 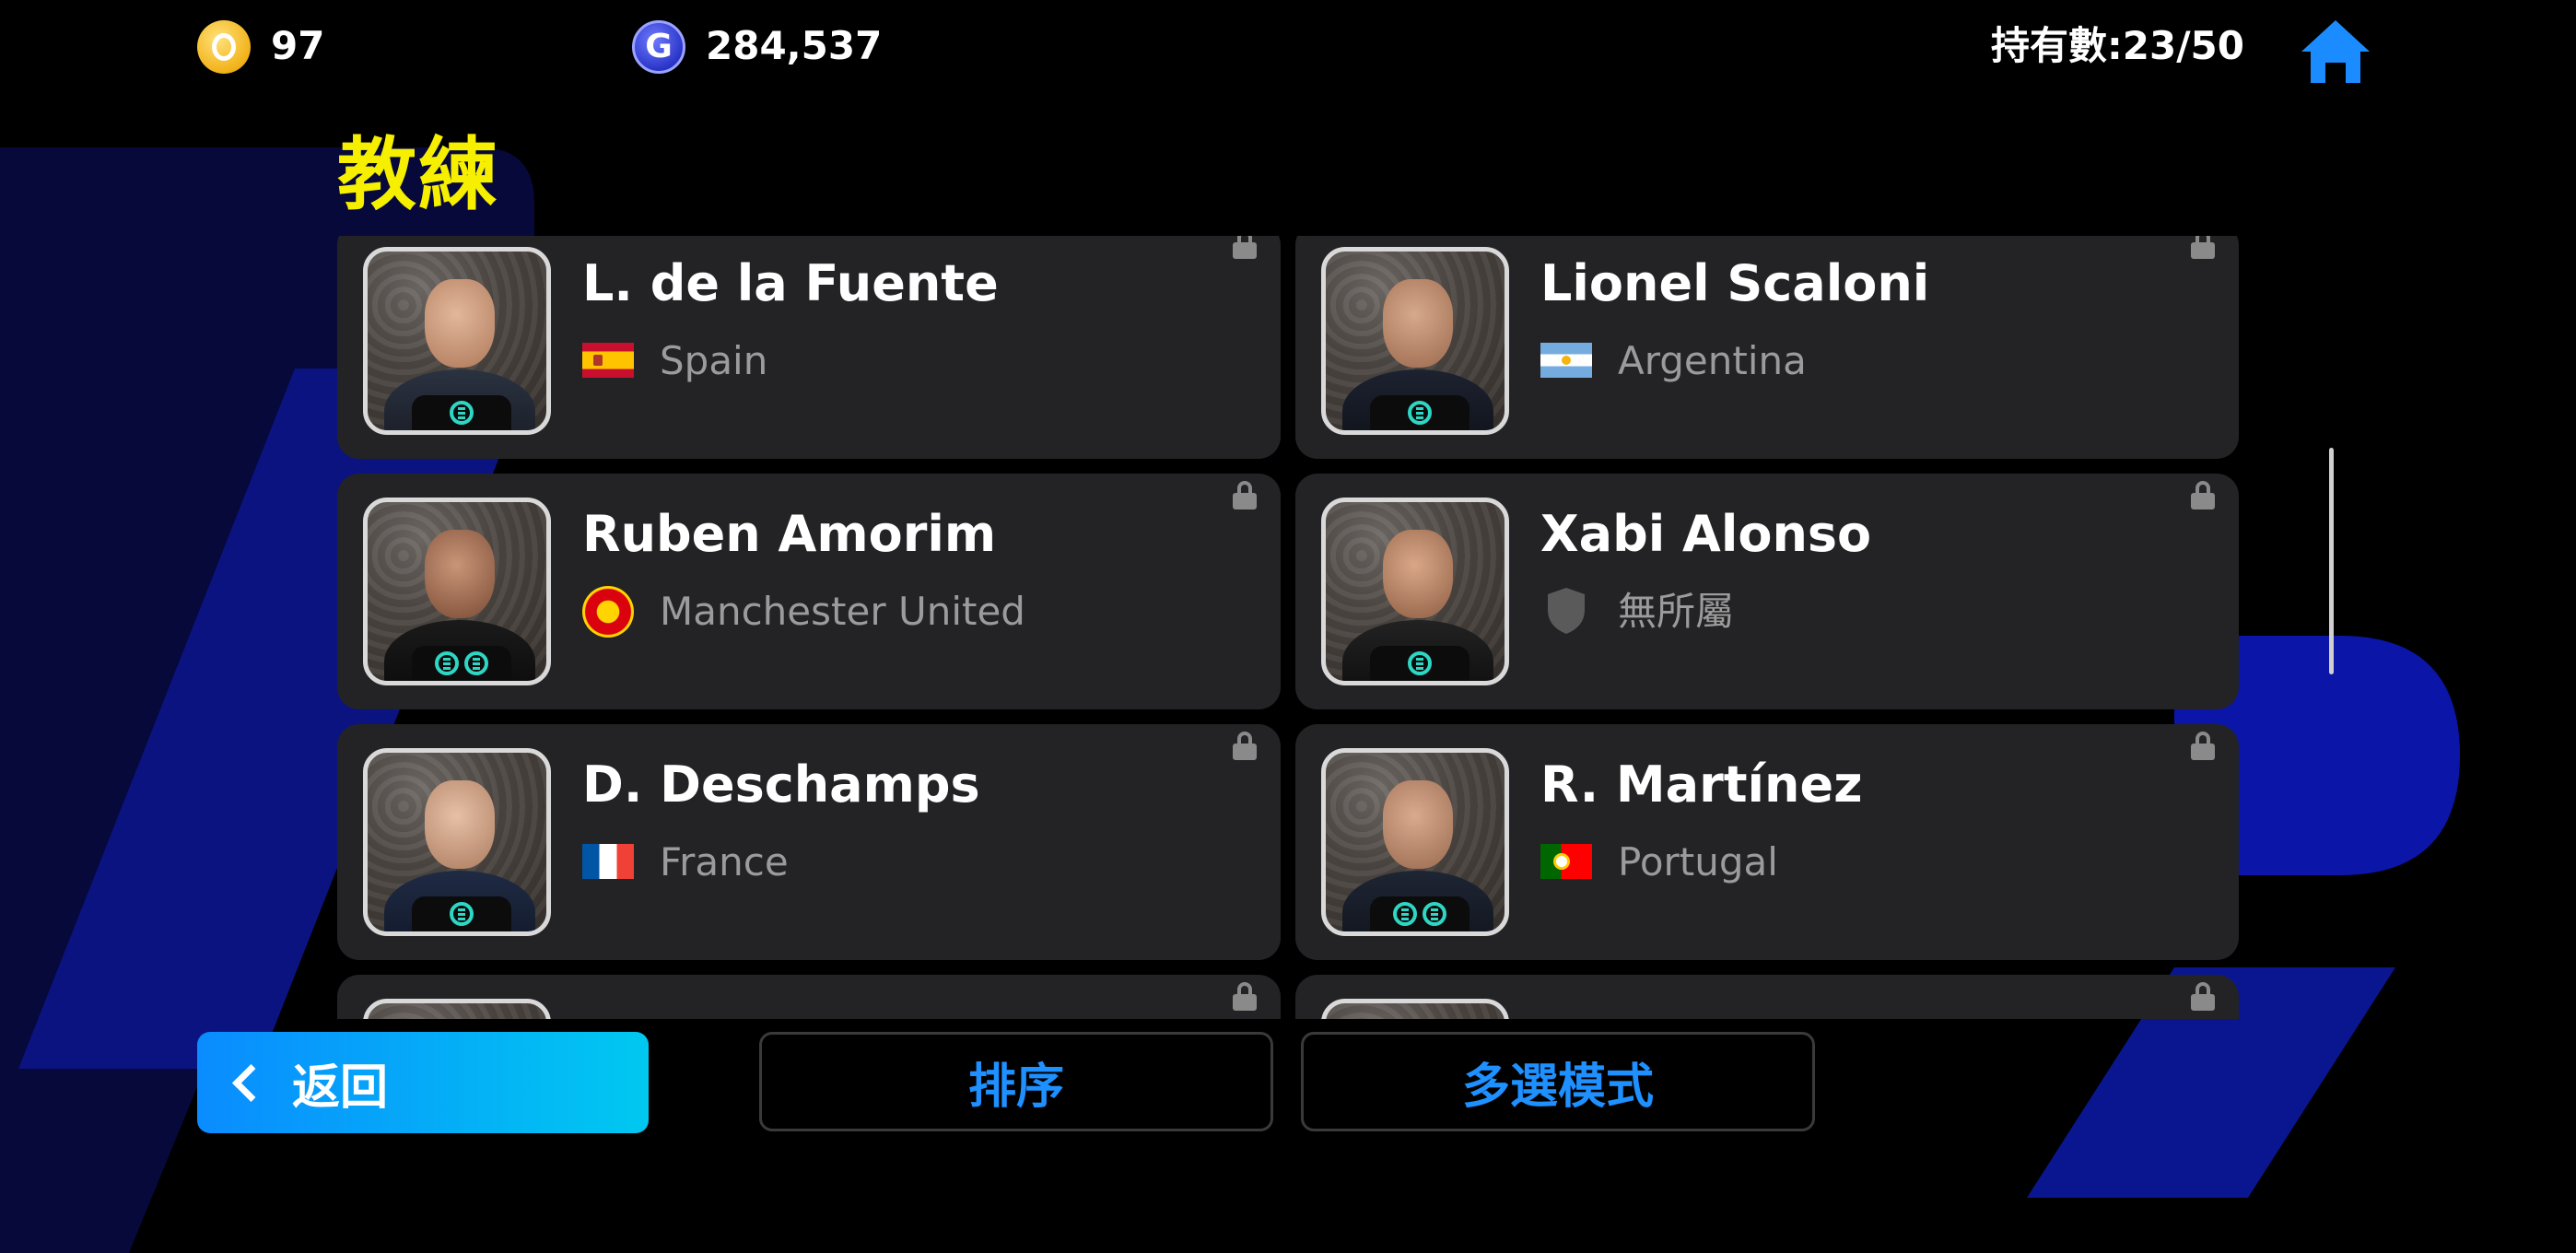 I want to click on gp-balance: 284,537, so click(x=795, y=45).